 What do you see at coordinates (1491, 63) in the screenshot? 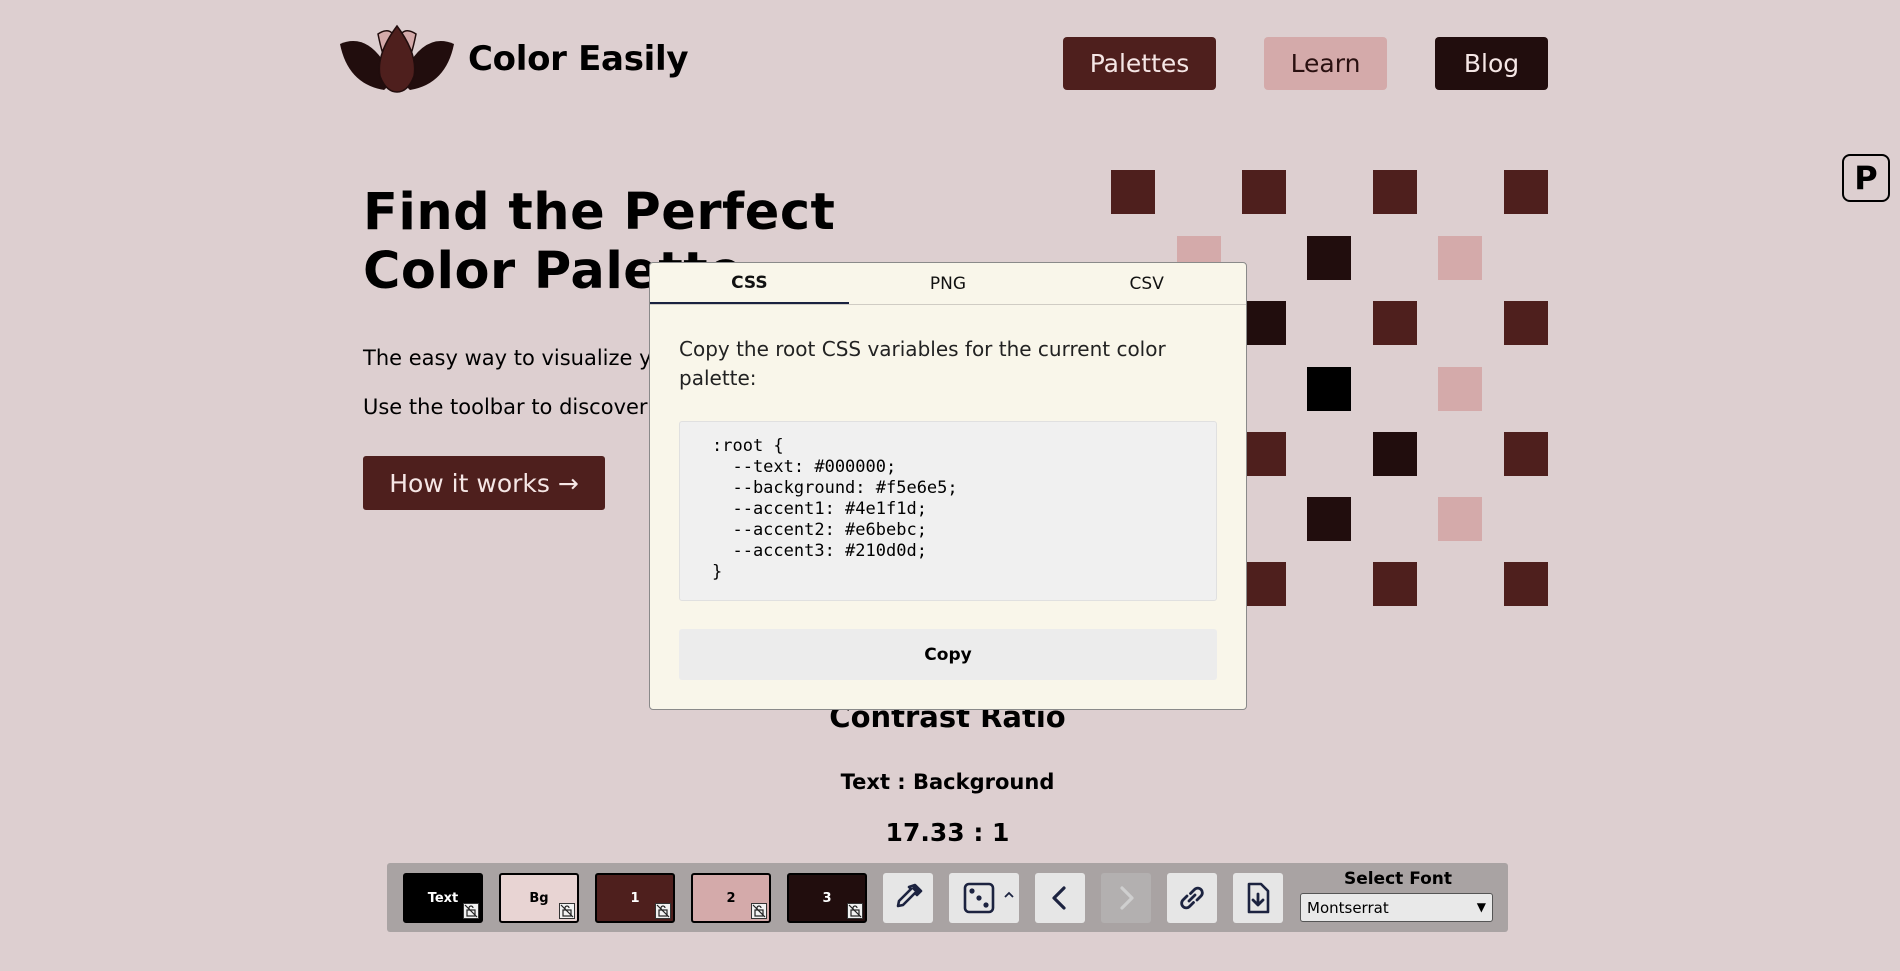
I see `nav-blog-button: Blog` at bounding box center [1491, 63].